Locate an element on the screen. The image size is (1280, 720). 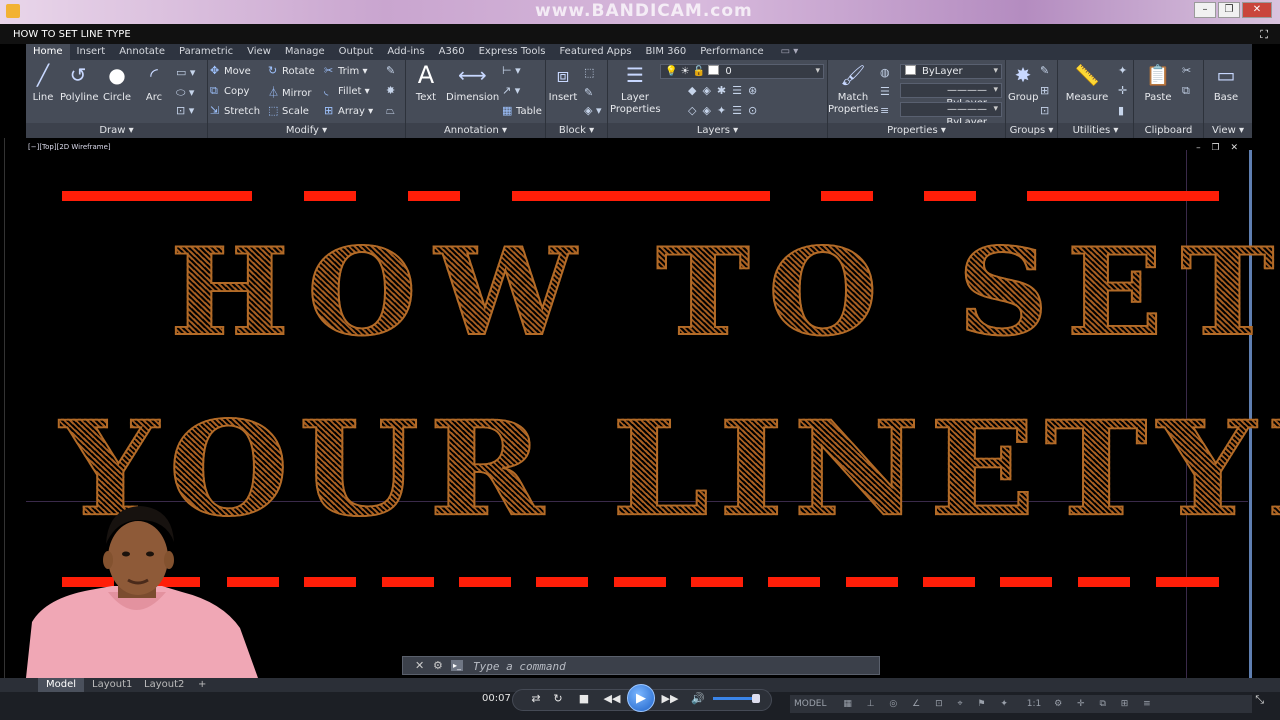
minimize-button: – is located at coordinates (1205, 10).